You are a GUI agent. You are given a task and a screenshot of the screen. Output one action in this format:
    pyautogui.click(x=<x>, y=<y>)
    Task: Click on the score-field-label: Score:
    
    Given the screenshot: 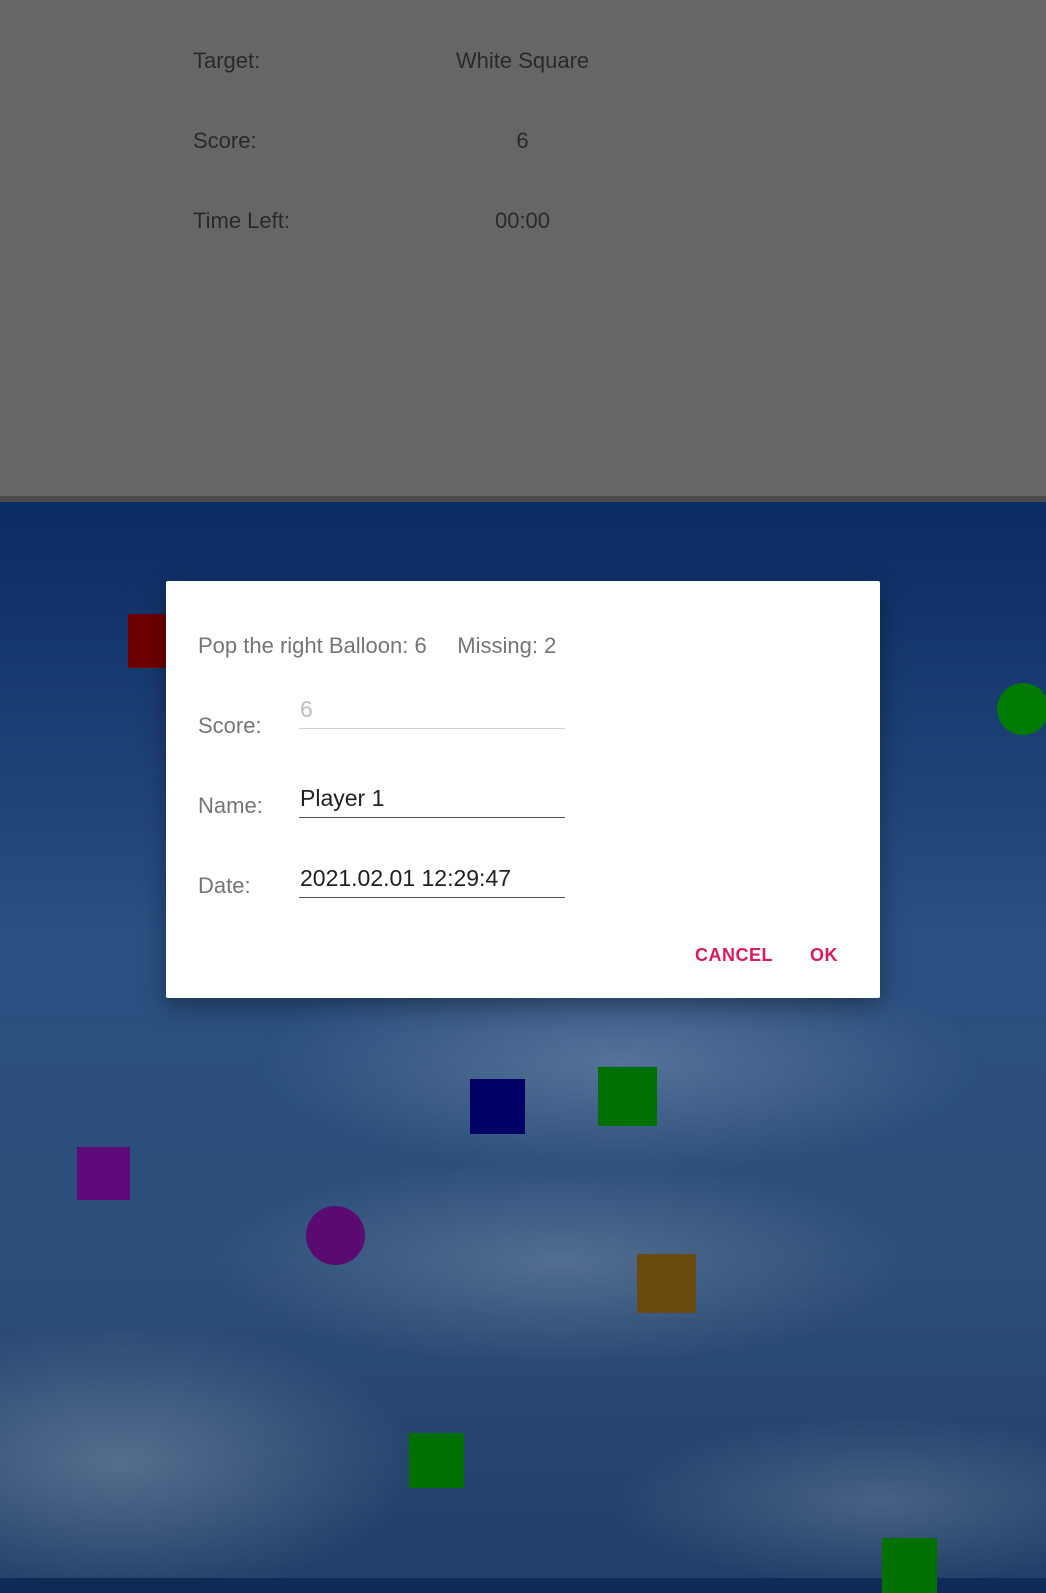 What is the action you would take?
    pyautogui.click(x=230, y=725)
    